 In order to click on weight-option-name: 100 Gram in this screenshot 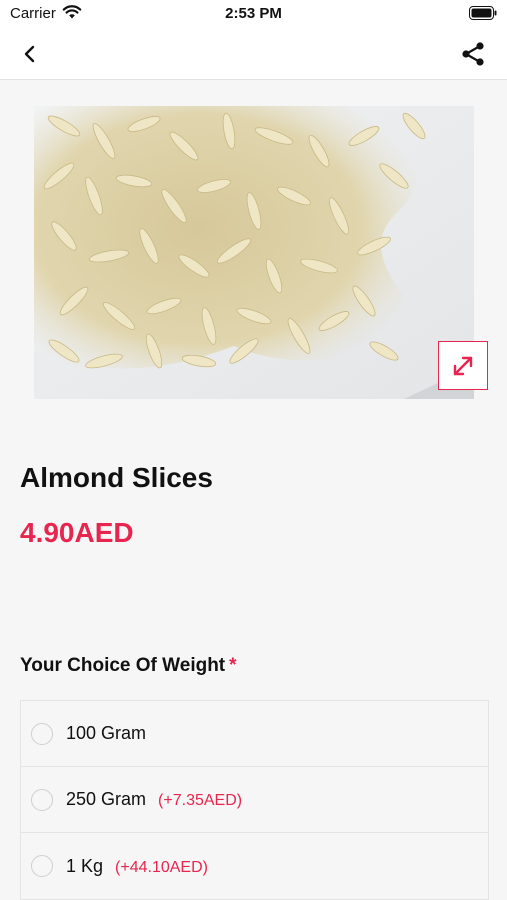, I will do `click(106, 733)`.